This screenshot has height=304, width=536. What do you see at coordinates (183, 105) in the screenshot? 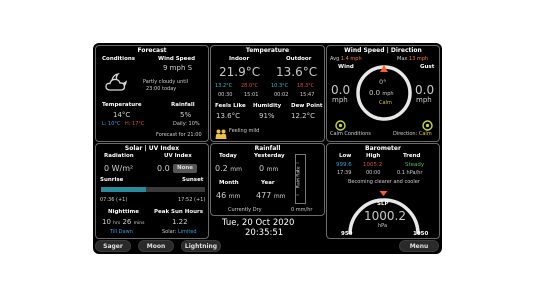
I see `forecast-rainfall-label: Rainfall` at bounding box center [183, 105].